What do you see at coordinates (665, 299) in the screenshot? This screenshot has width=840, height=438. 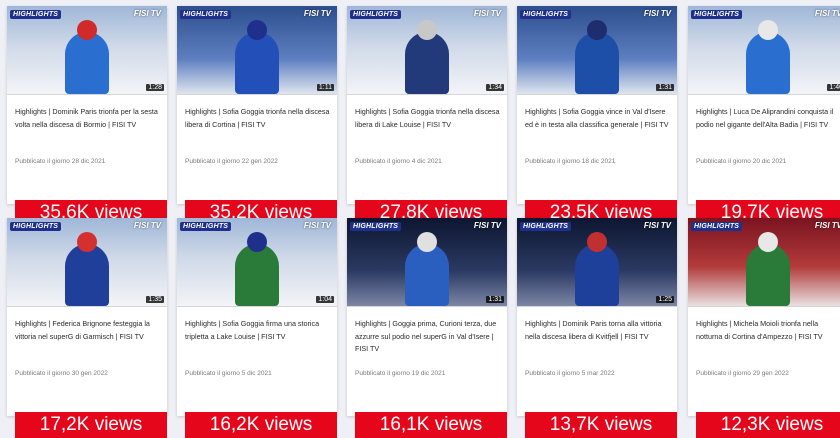 I see `video-duration: 1:25` at bounding box center [665, 299].